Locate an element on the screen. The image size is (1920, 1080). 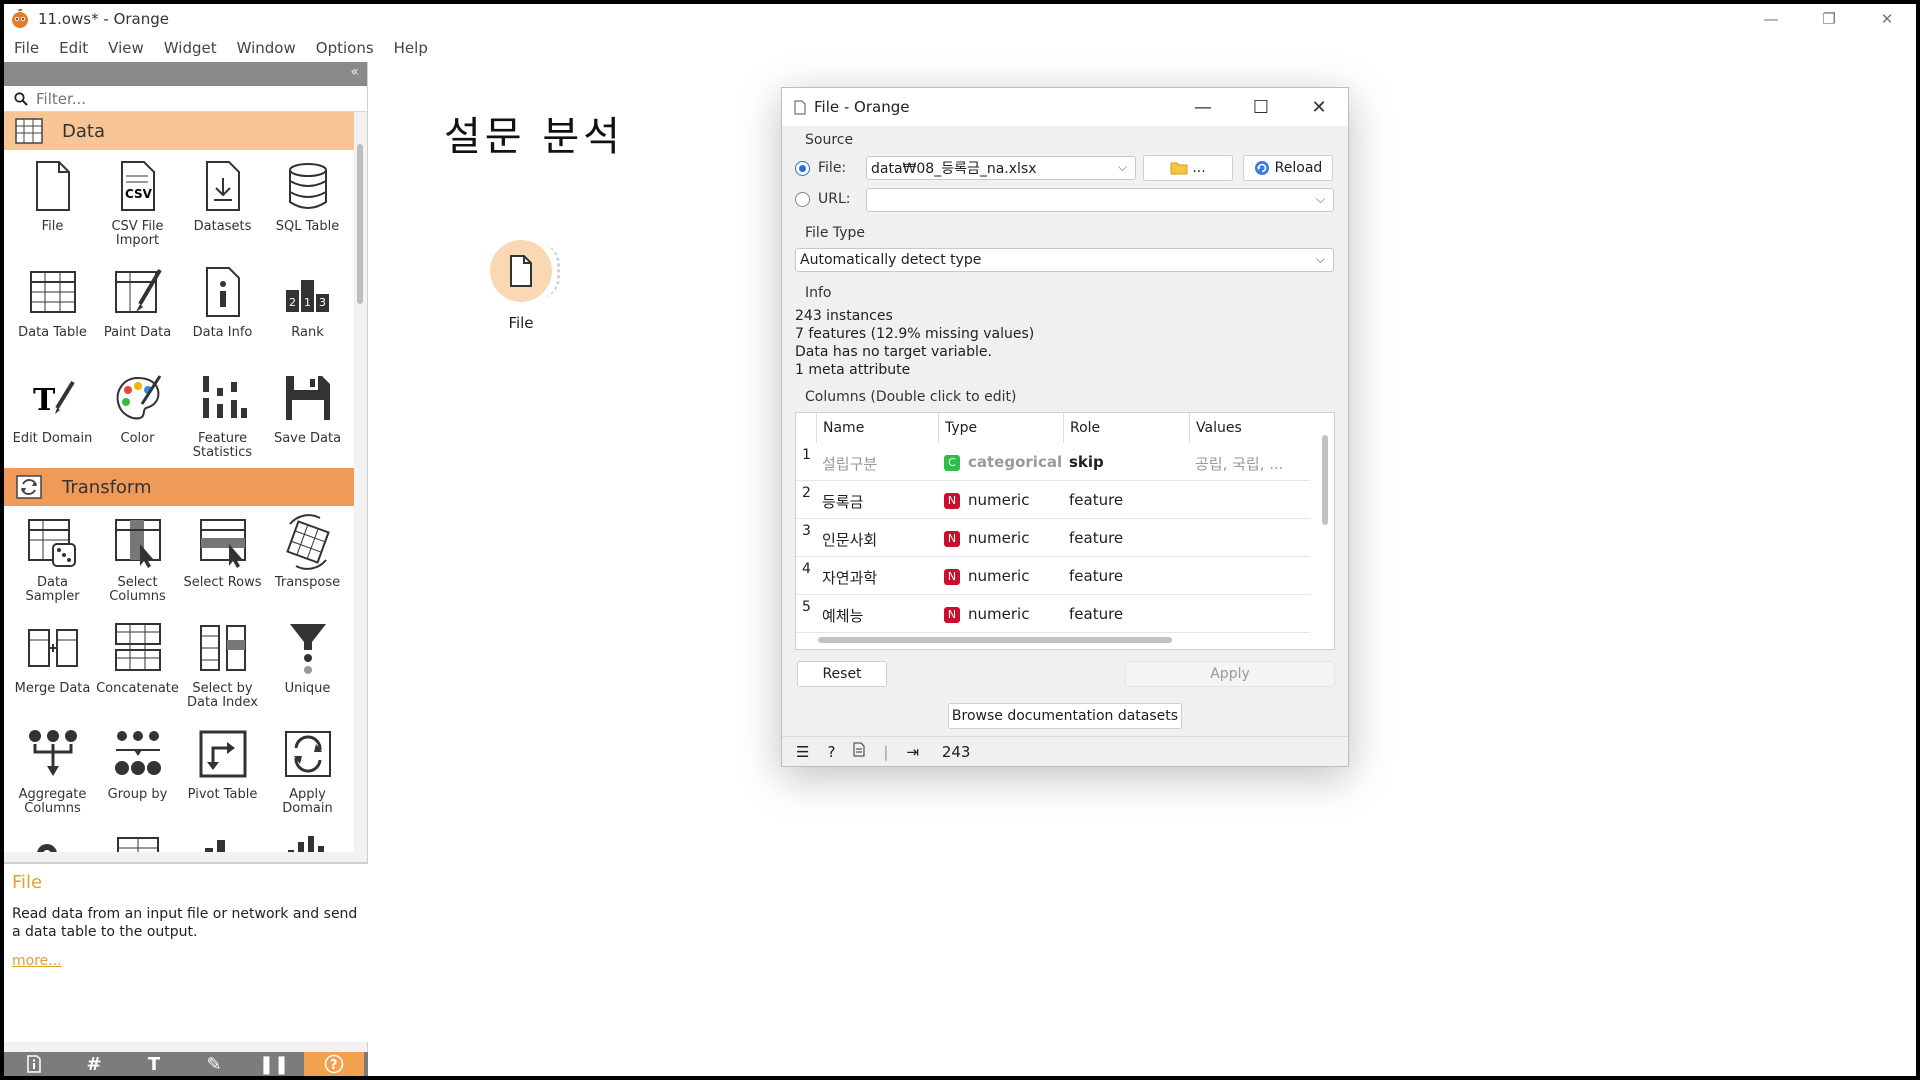
text-icon: T is located at coordinates (154, 1064).